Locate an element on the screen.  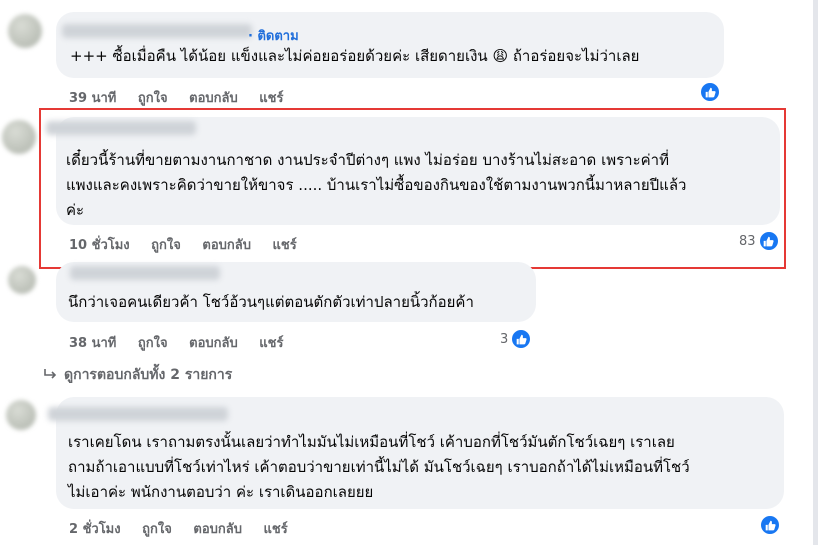
comment-time: 38 นาที is located at coordinates (92, 342).